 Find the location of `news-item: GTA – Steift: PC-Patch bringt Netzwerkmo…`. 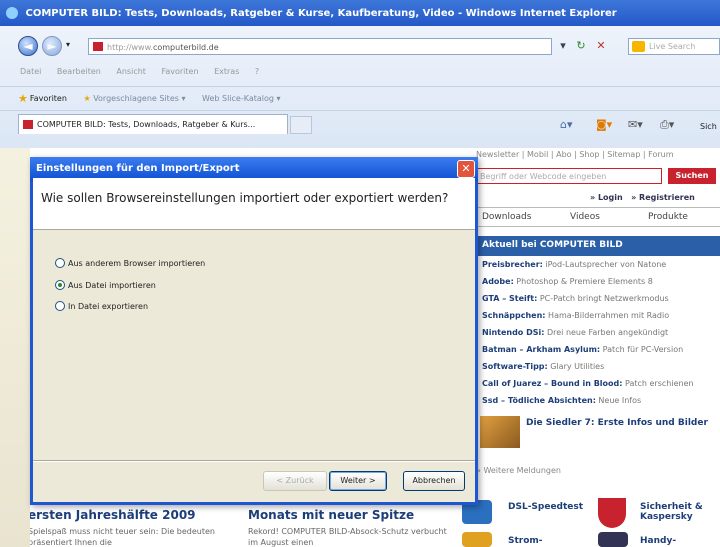

news-item: GTA – Steift: PC-Patch bringt Netzwerkmo… is located at coordinates (598, 301).